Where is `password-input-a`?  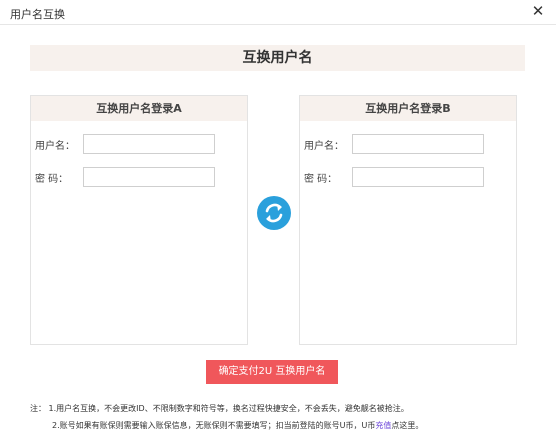
password-input-a is located at coordinates (149, 177).